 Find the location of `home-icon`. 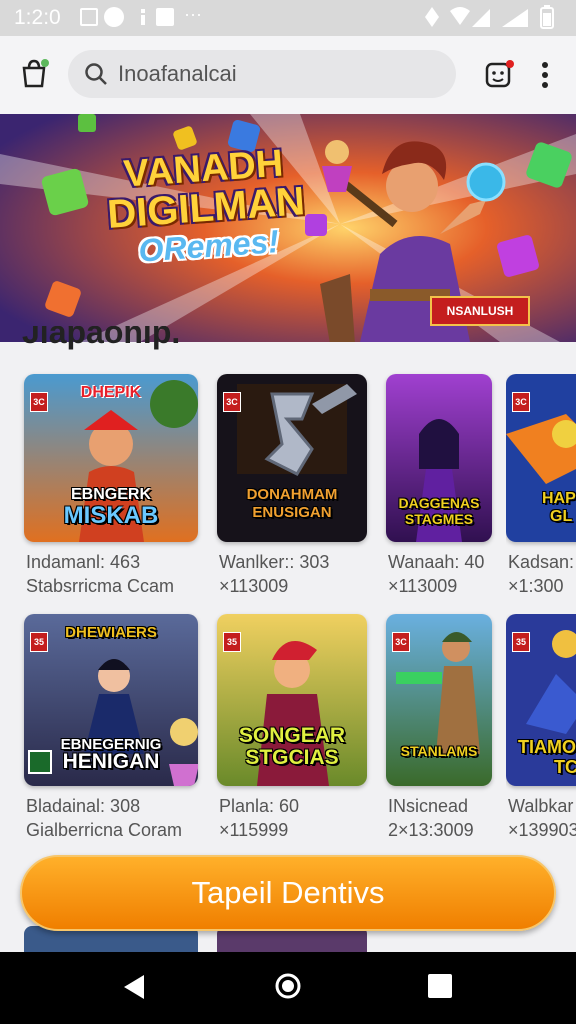

home-icon is located at coordinates (288, 988).